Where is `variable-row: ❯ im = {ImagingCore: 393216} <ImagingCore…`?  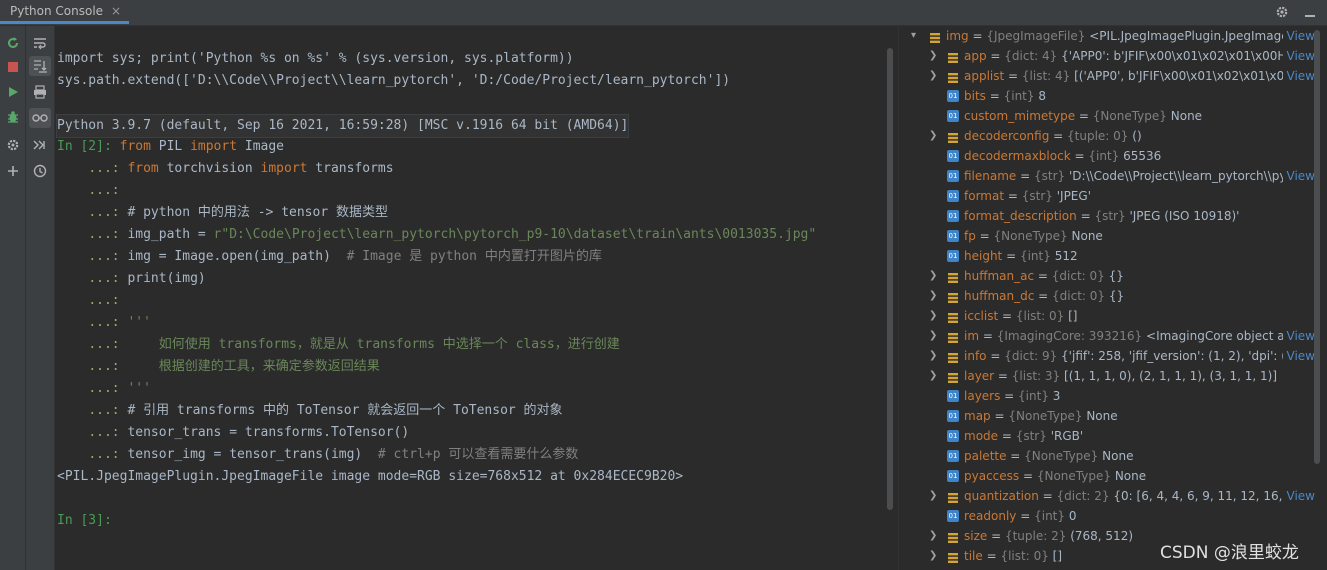 variable-row: ❯ im = {ImagingCore: 393216} <ImagingCore… is located at coordinates (1107, 336).